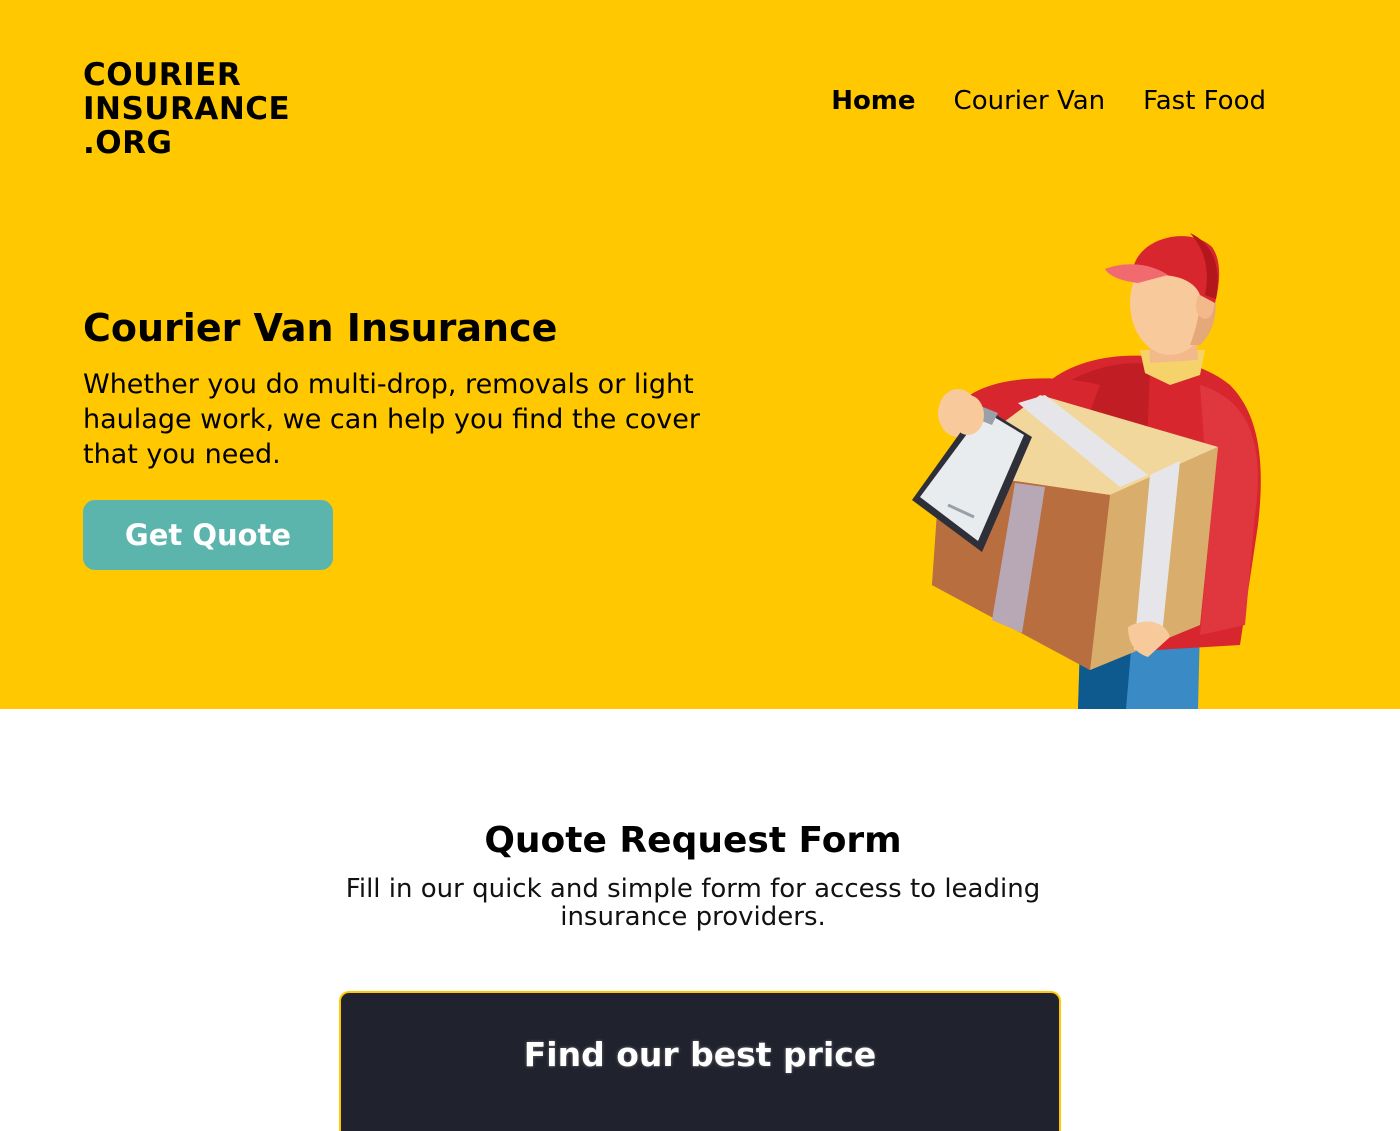 The width and height of the screenshot is (1400, 1131). I want to click on nav-home: Home, so click(873, 101).